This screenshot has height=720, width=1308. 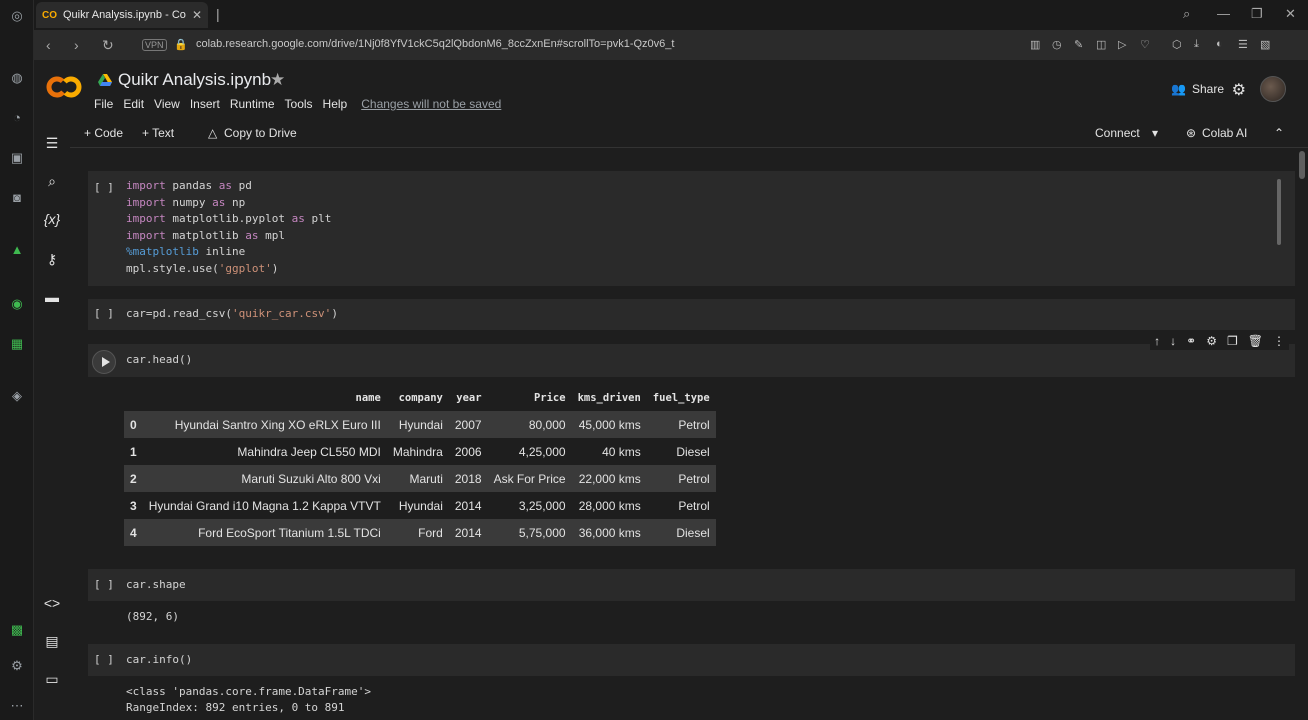 What do you see at coordinates (1035, 44) in the screenshot?
I see `reader-icon: ▥` at bounding box center [1035, 44].